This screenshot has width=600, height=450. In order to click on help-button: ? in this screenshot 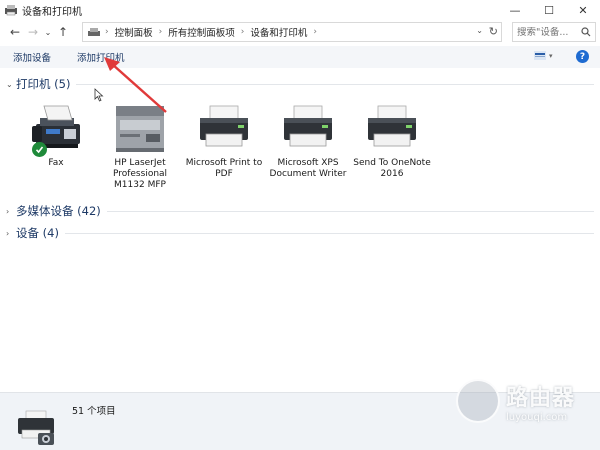, I will do `click(582, 56)`.